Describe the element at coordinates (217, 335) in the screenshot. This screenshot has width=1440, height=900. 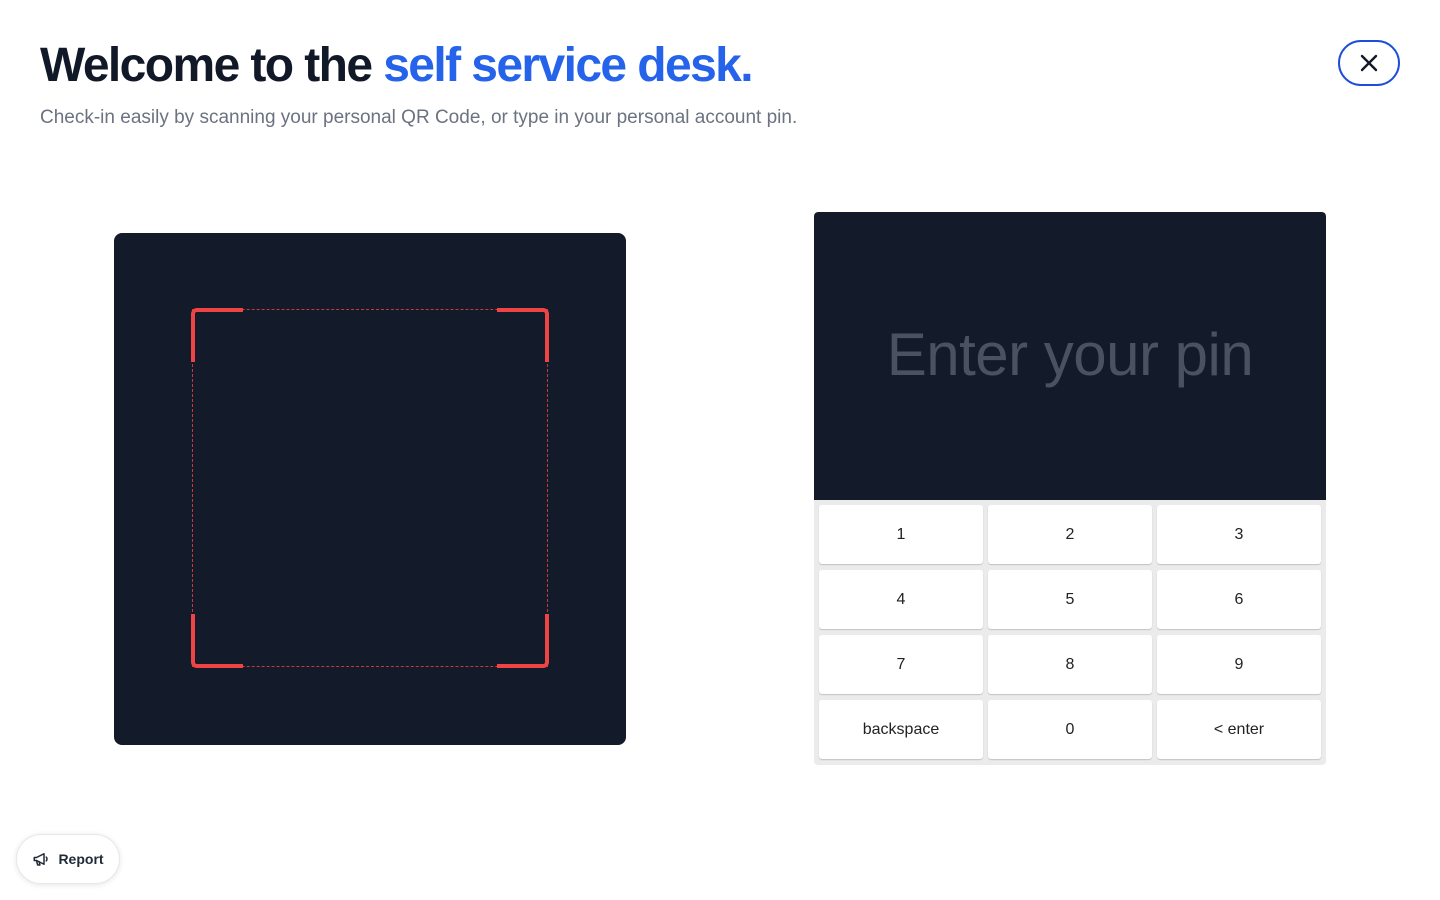
I see `scan-frame-corner-top-left` at that location.